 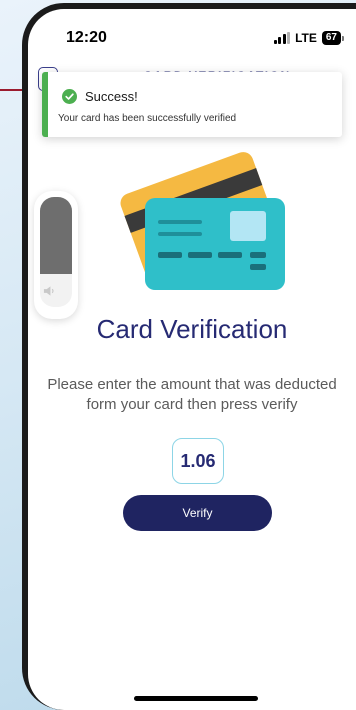 What do you see at coordinates (202, 221) in the screenshot?
I see `credit-cards-illustration` at bounding box center [202, 221].